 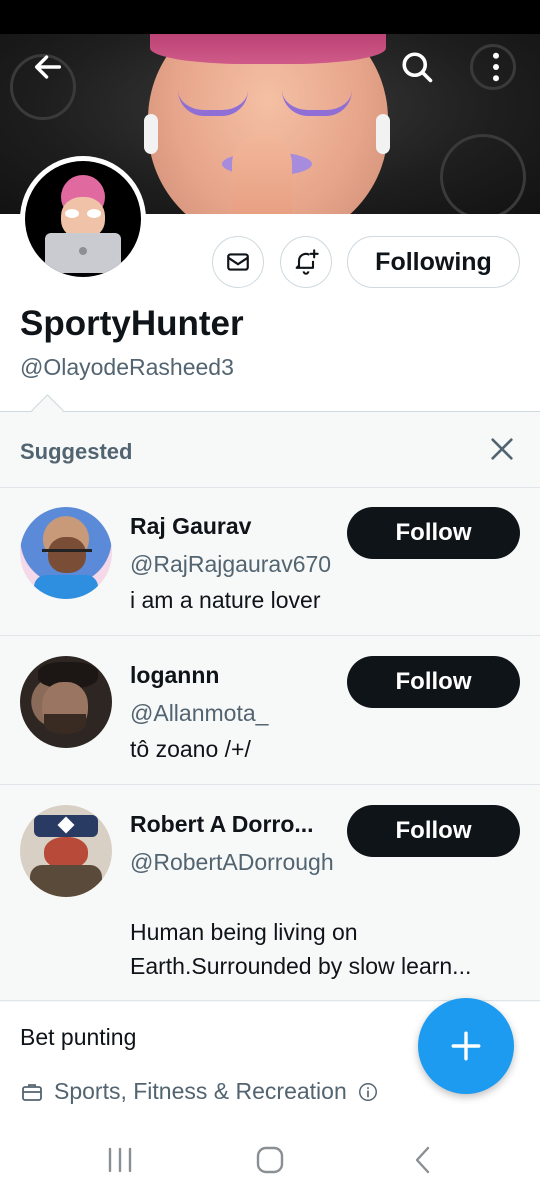 What do you see at coordinates (270, 449) in the screenshot?
I see `suggested-header: Suggested` at bounding box center [270, 449].